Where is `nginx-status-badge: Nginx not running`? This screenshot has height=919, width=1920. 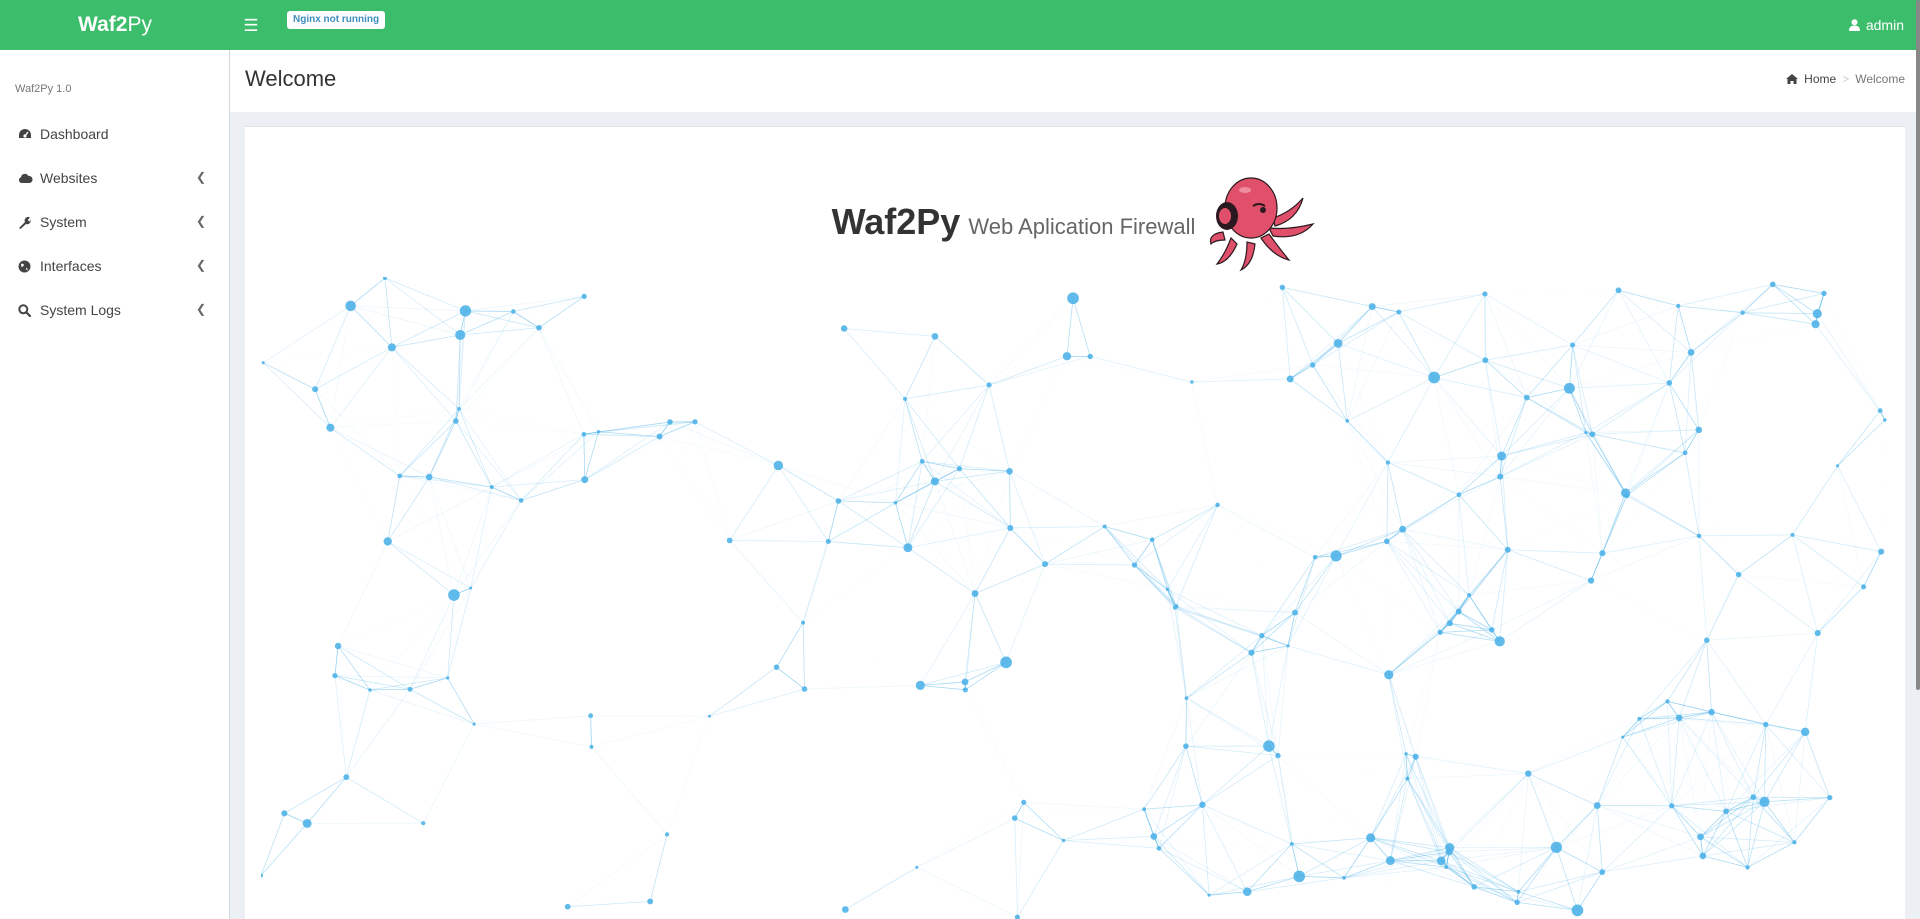 nginx-status-badge: Nginx not running is located at coordinates (336, 20).